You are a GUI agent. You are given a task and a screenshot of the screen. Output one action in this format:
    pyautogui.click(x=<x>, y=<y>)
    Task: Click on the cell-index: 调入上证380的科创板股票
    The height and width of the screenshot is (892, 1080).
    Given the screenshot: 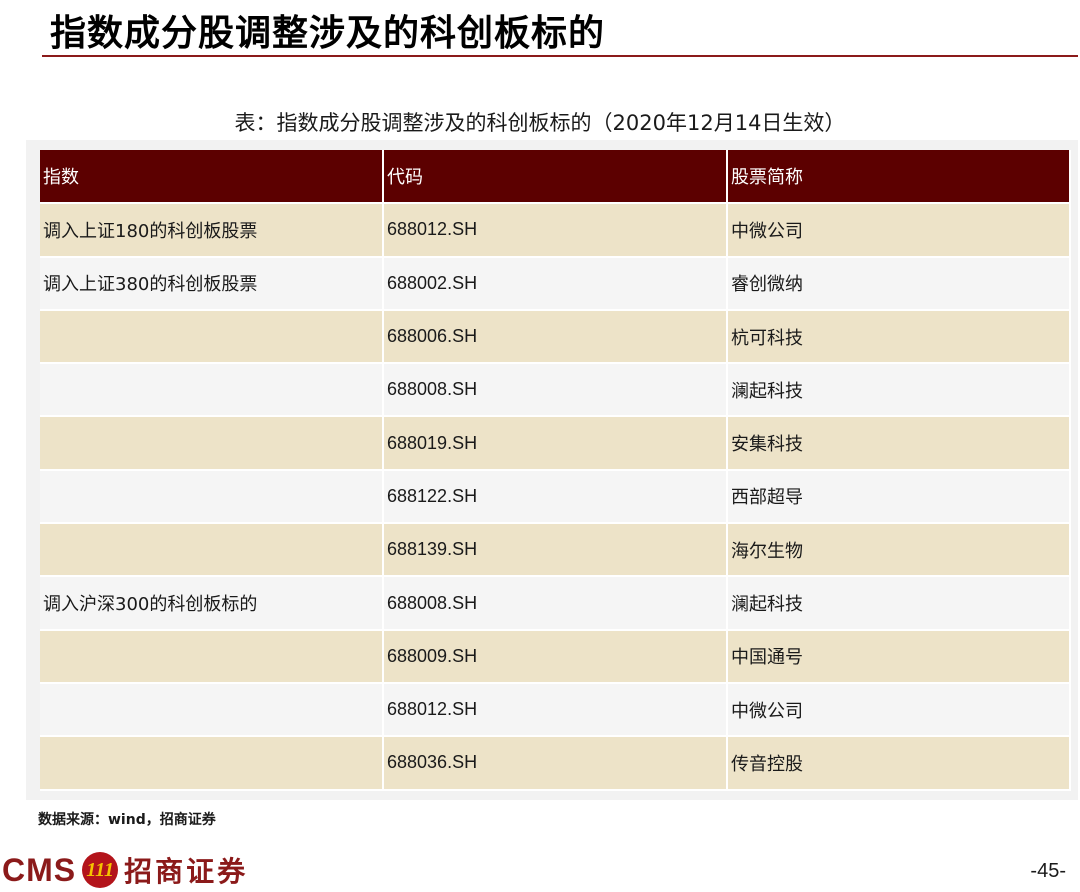 What is the action you would take?
    pyautogui.click(x=212, y=283)
    